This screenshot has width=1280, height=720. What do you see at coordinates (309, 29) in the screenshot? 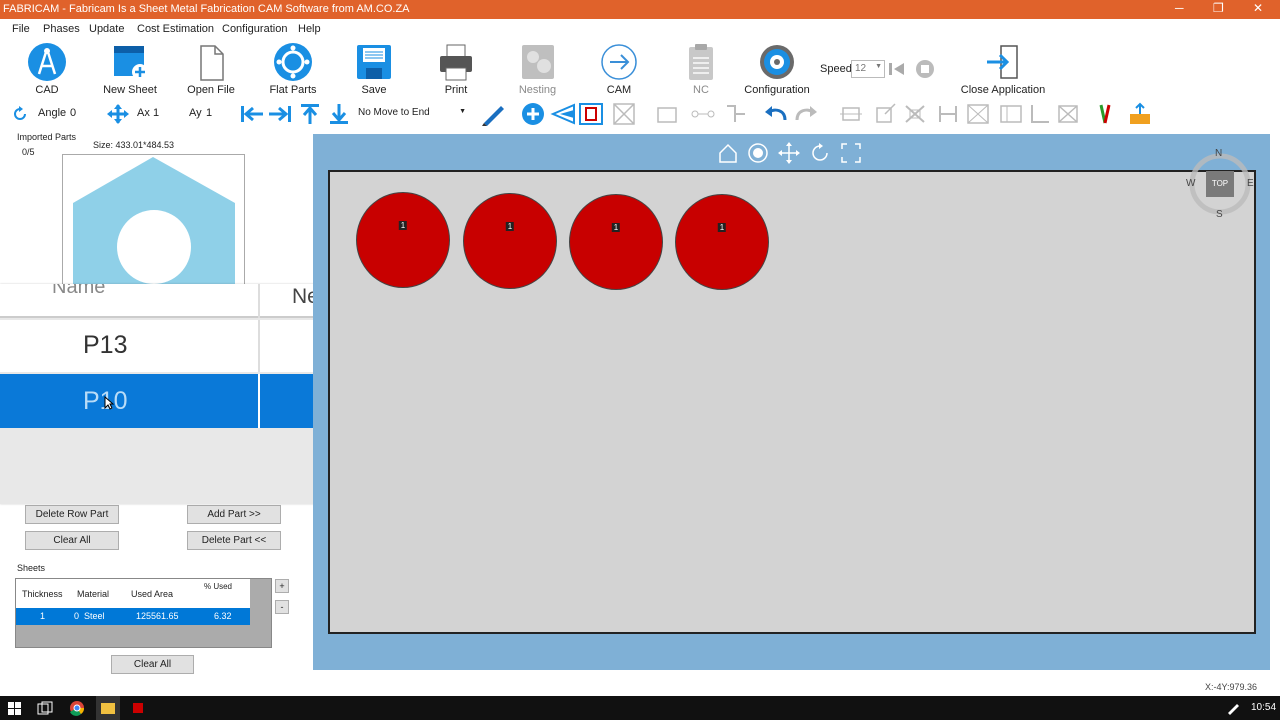
I see `menu-help: Help` at bounding box center [309, 29].